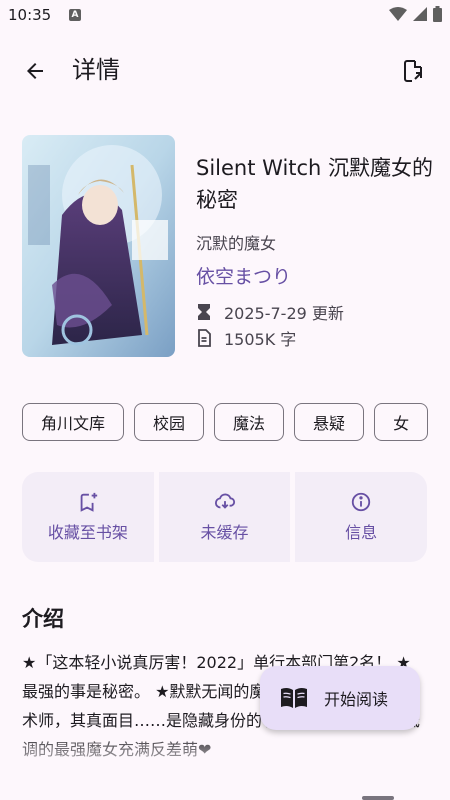 This screenshot has height=800, width=450. What do you see at coordinates (225, 755) in the screenshot?
I see `intro-fade` at bounding box center [225, 755].